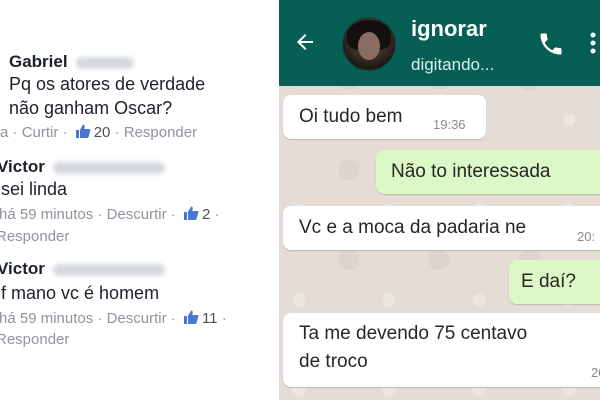  I want to click on comment-text-line: f mano vc é homem, so click(80, 293).